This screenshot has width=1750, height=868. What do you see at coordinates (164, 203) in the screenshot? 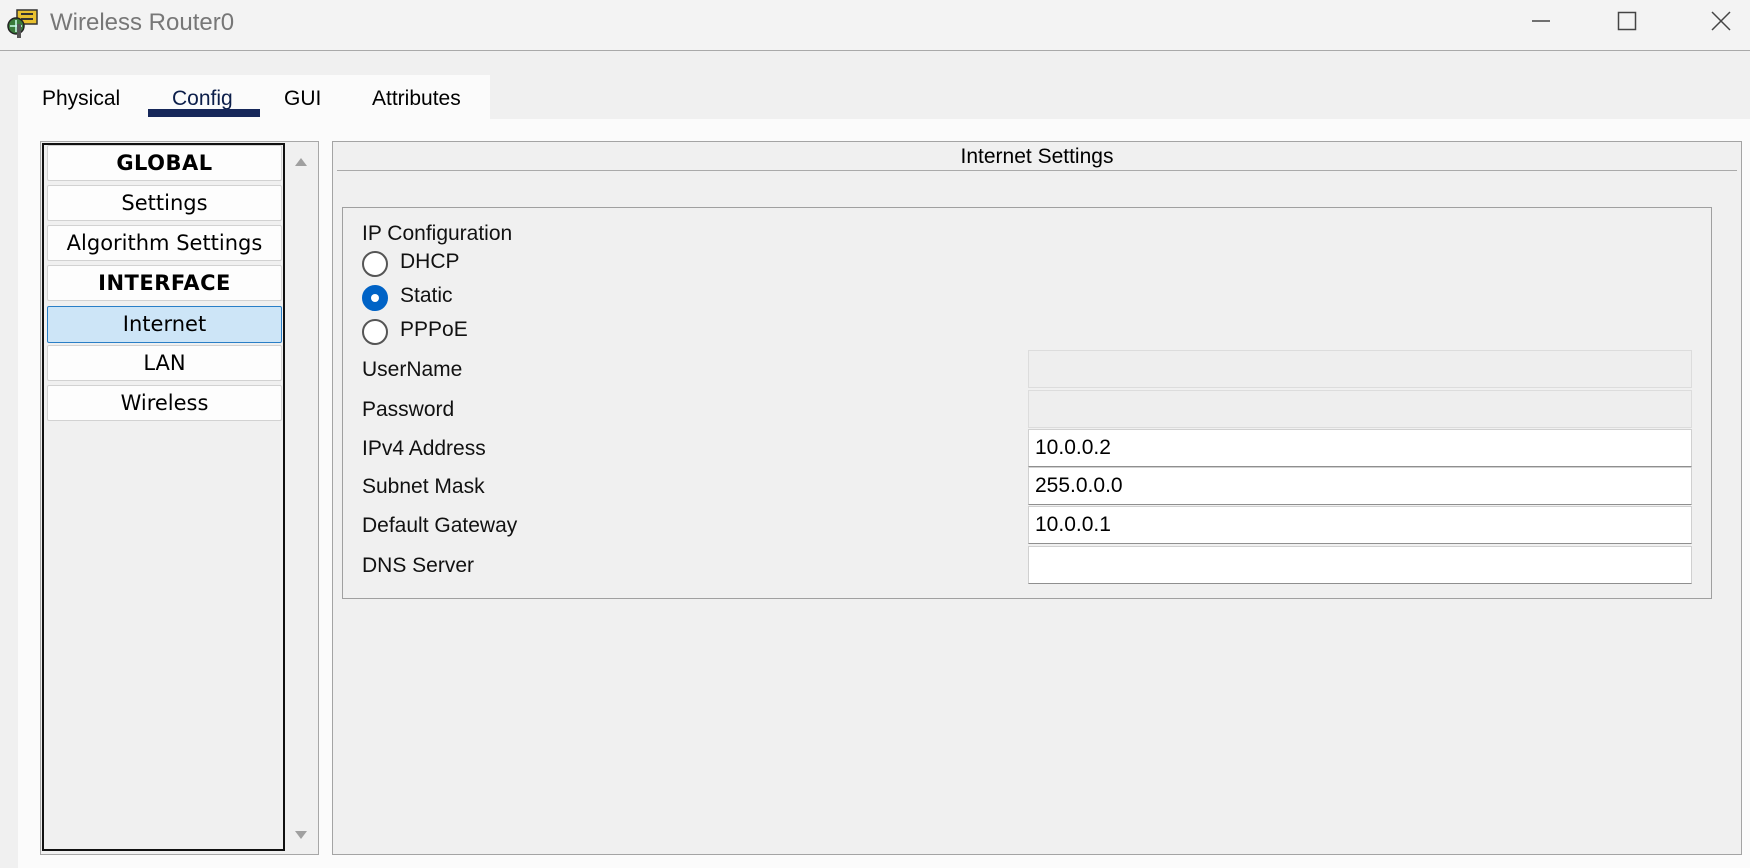
I see `sidebar-item-settings: Settings` at bounding box center [164, 203].